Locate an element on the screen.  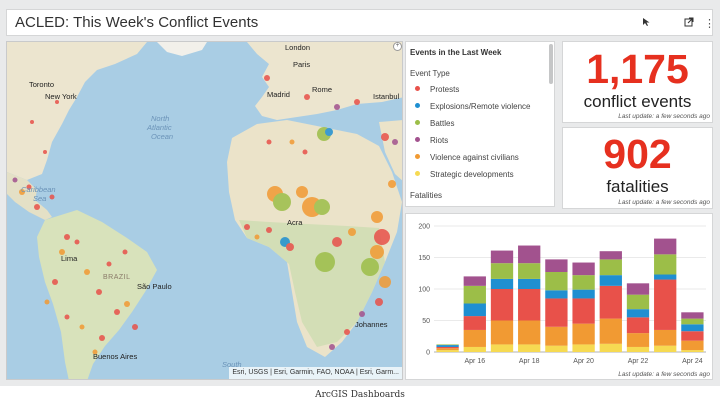
external-link-icon is located at coordinates (689, 22).